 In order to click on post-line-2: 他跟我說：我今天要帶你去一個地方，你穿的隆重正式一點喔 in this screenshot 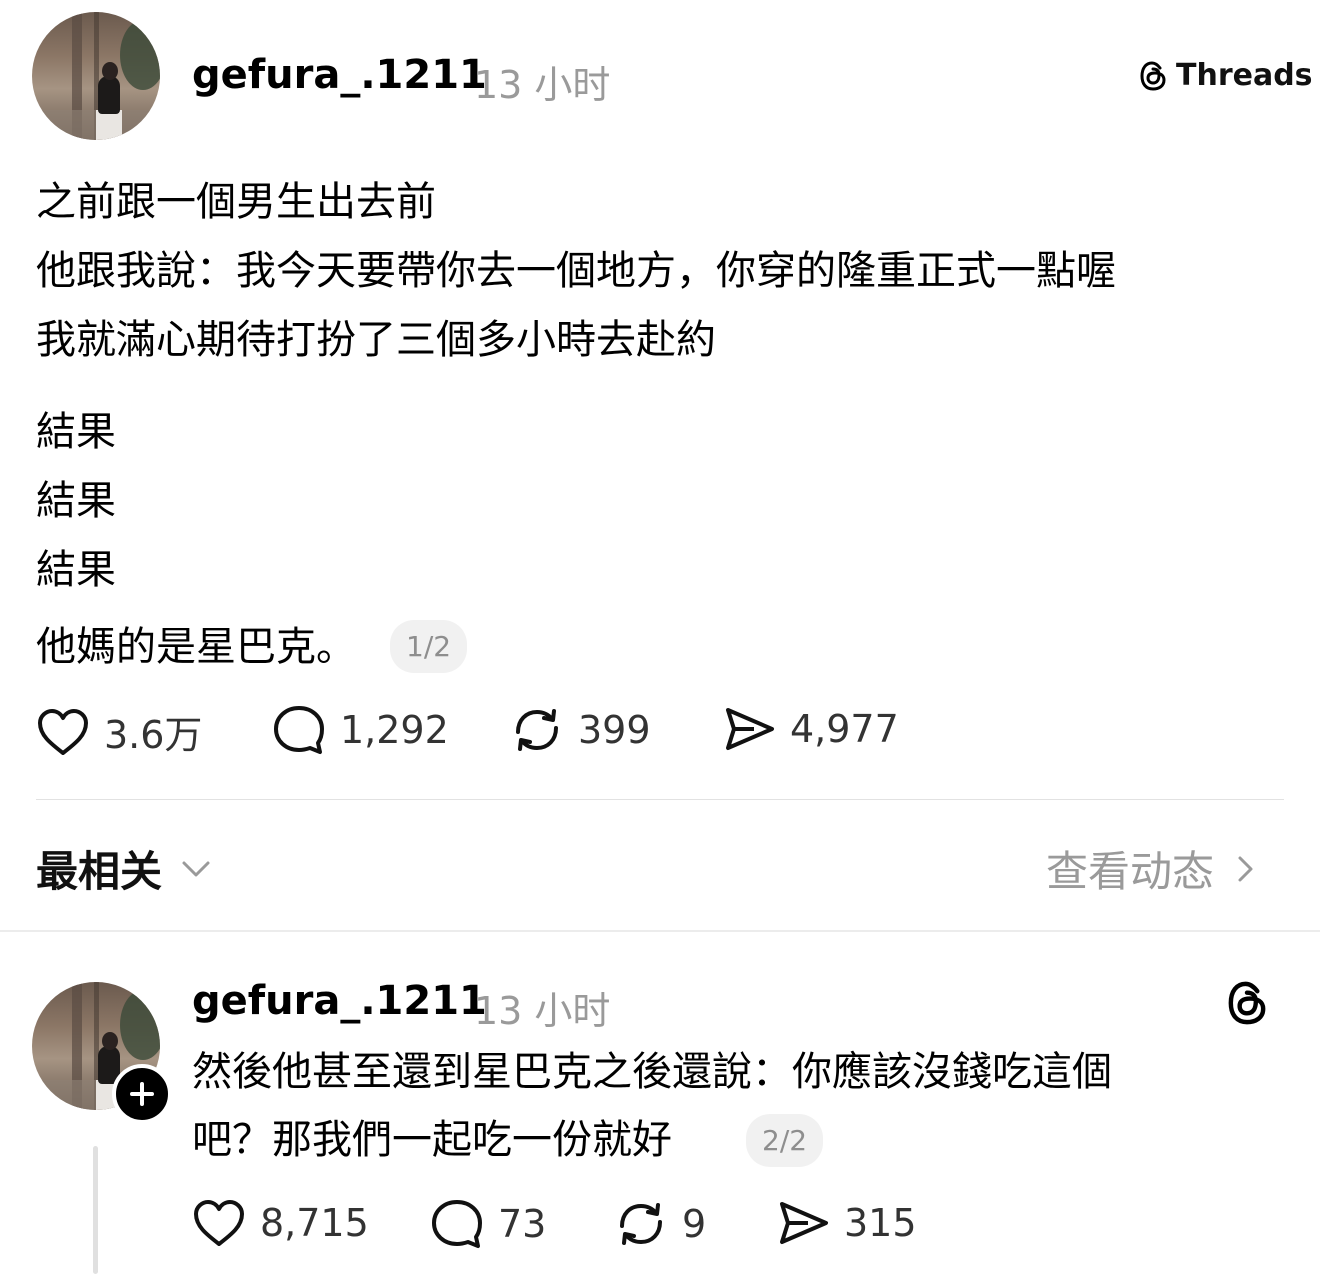, I will do `click(576, 271)`.